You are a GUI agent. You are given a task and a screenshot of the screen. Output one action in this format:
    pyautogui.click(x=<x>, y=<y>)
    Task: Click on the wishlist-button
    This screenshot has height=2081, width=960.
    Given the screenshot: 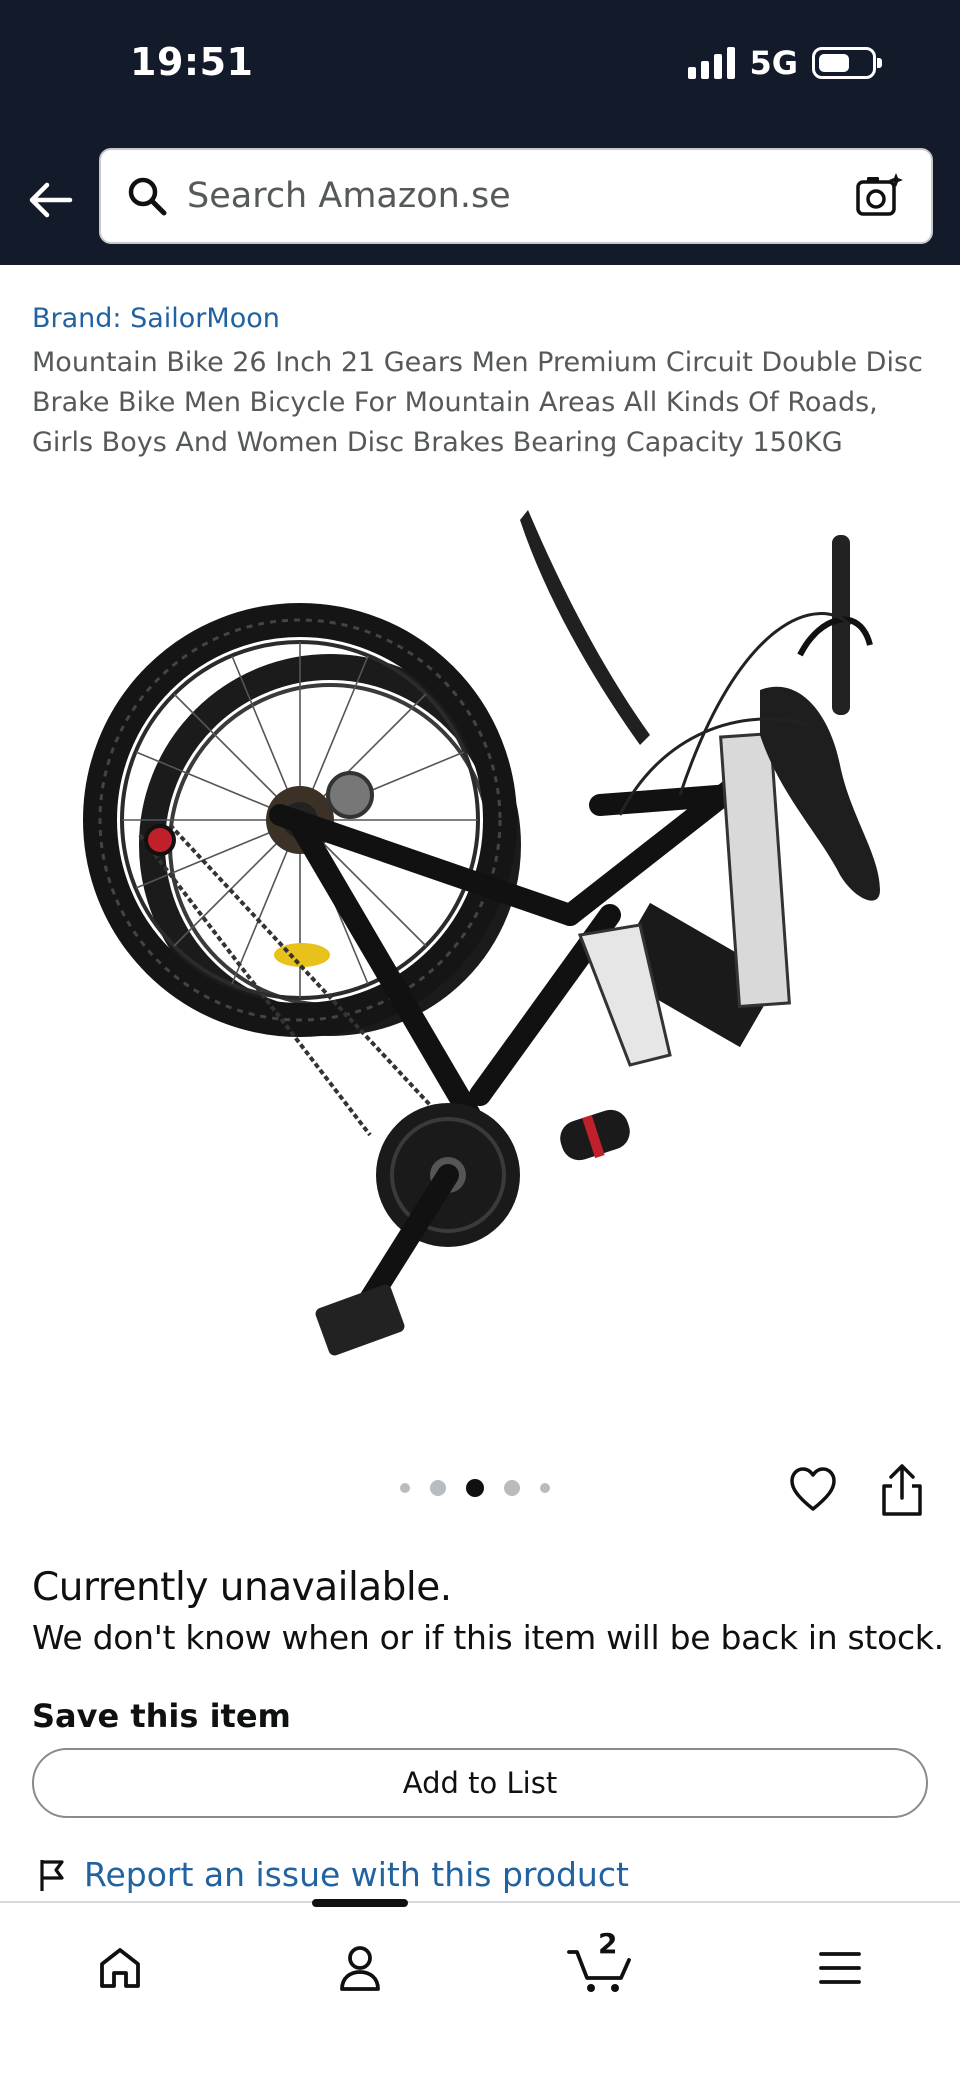 What is the action you would take?
    pyautogui.click(x=813, y=1490)
    